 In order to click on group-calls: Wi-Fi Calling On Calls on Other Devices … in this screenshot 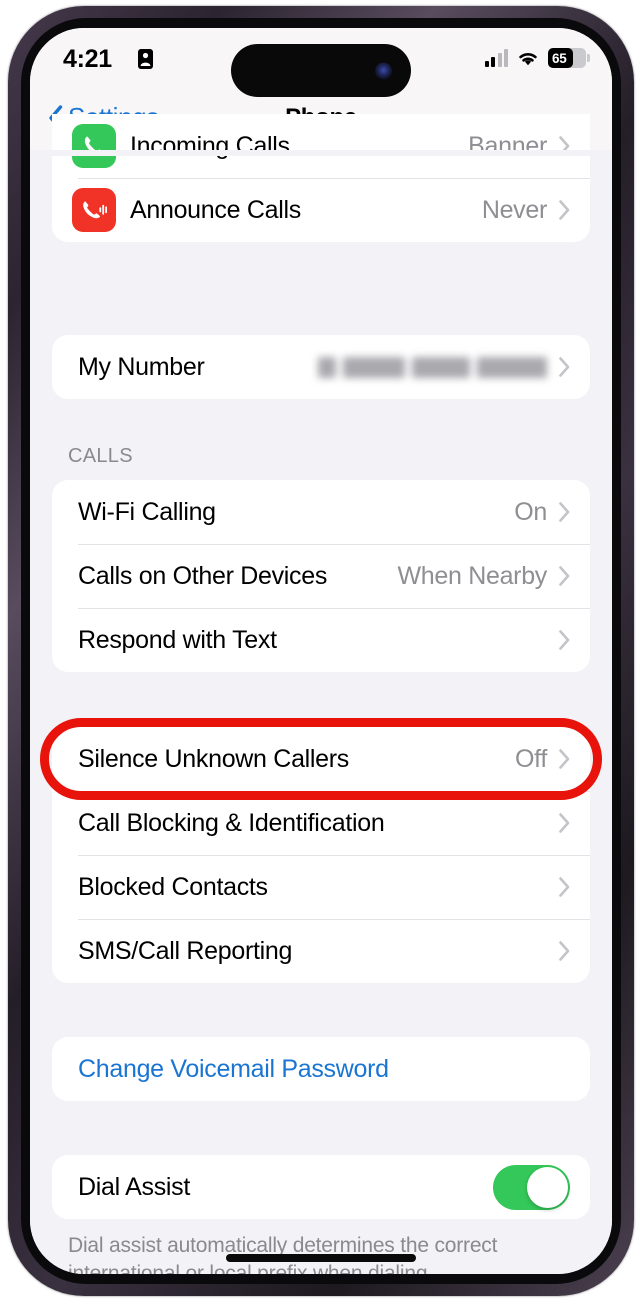, I will do `click(321, 576)`.